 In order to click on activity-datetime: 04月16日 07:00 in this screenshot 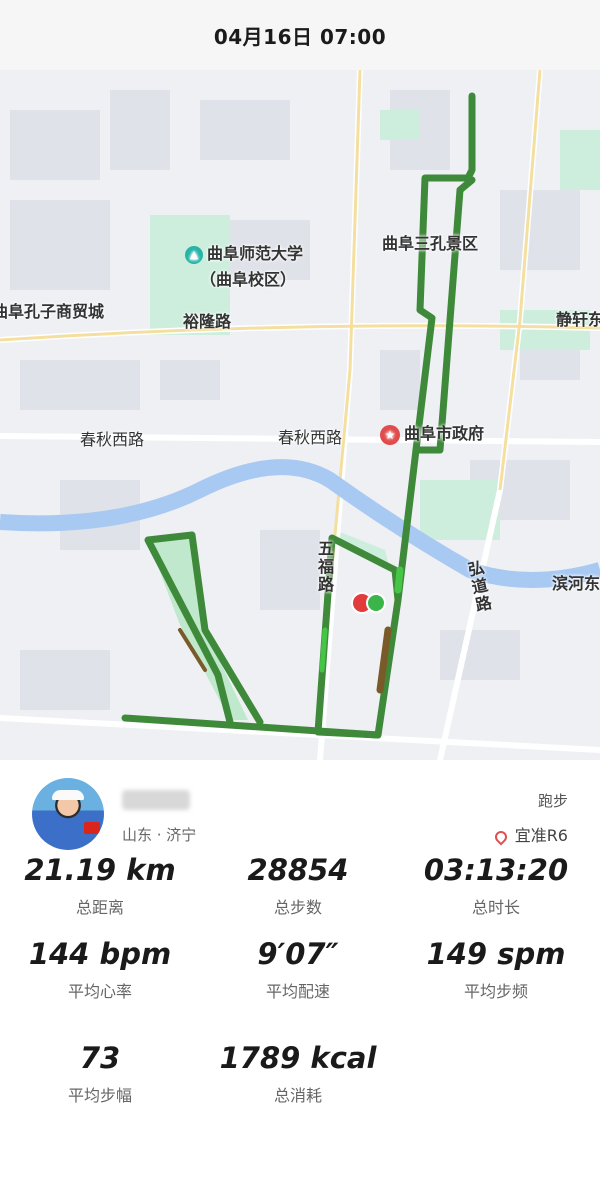, I will do `click(300, 36)`.